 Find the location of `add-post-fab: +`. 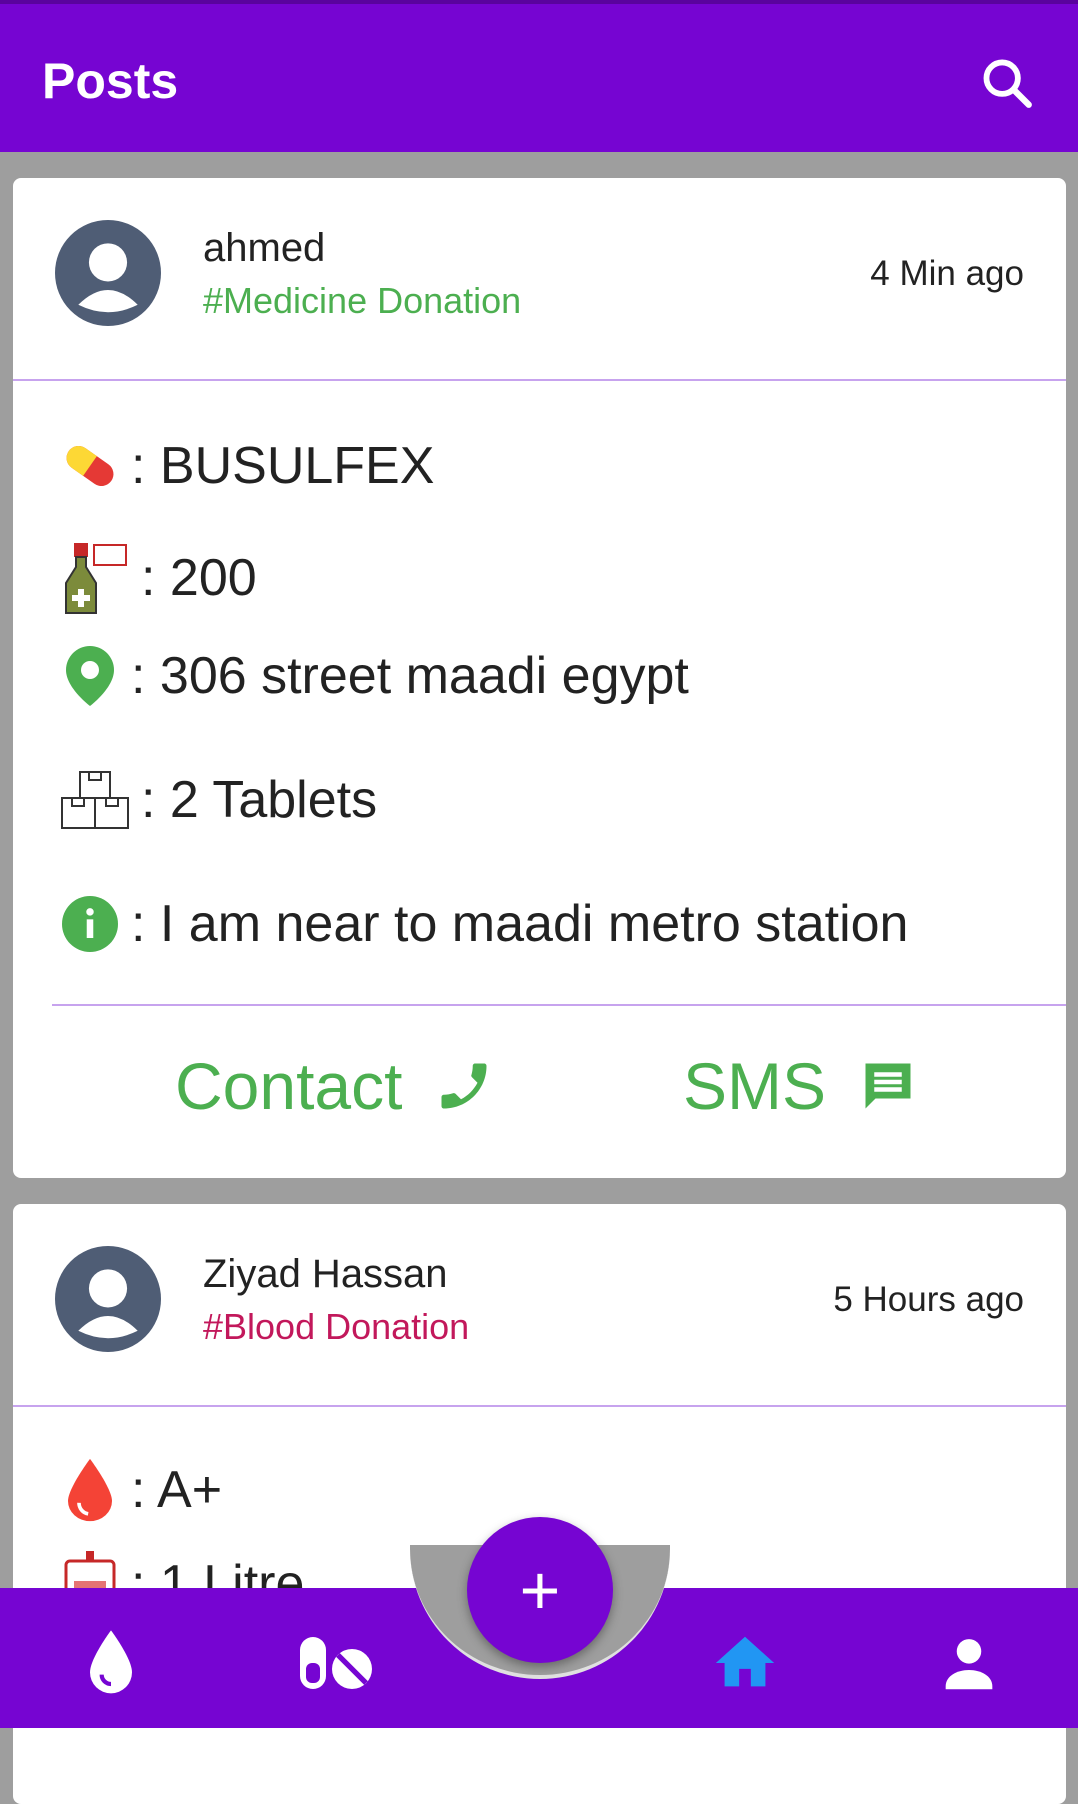

add-post-fab: + is located at coordinates (540, 1590).